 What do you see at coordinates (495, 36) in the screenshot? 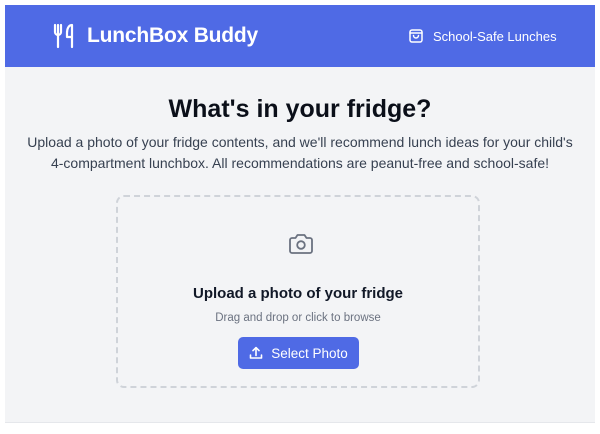
I see `school-safe-lunches-label: School-Safe Lunches` at bounding box center [495, 36].